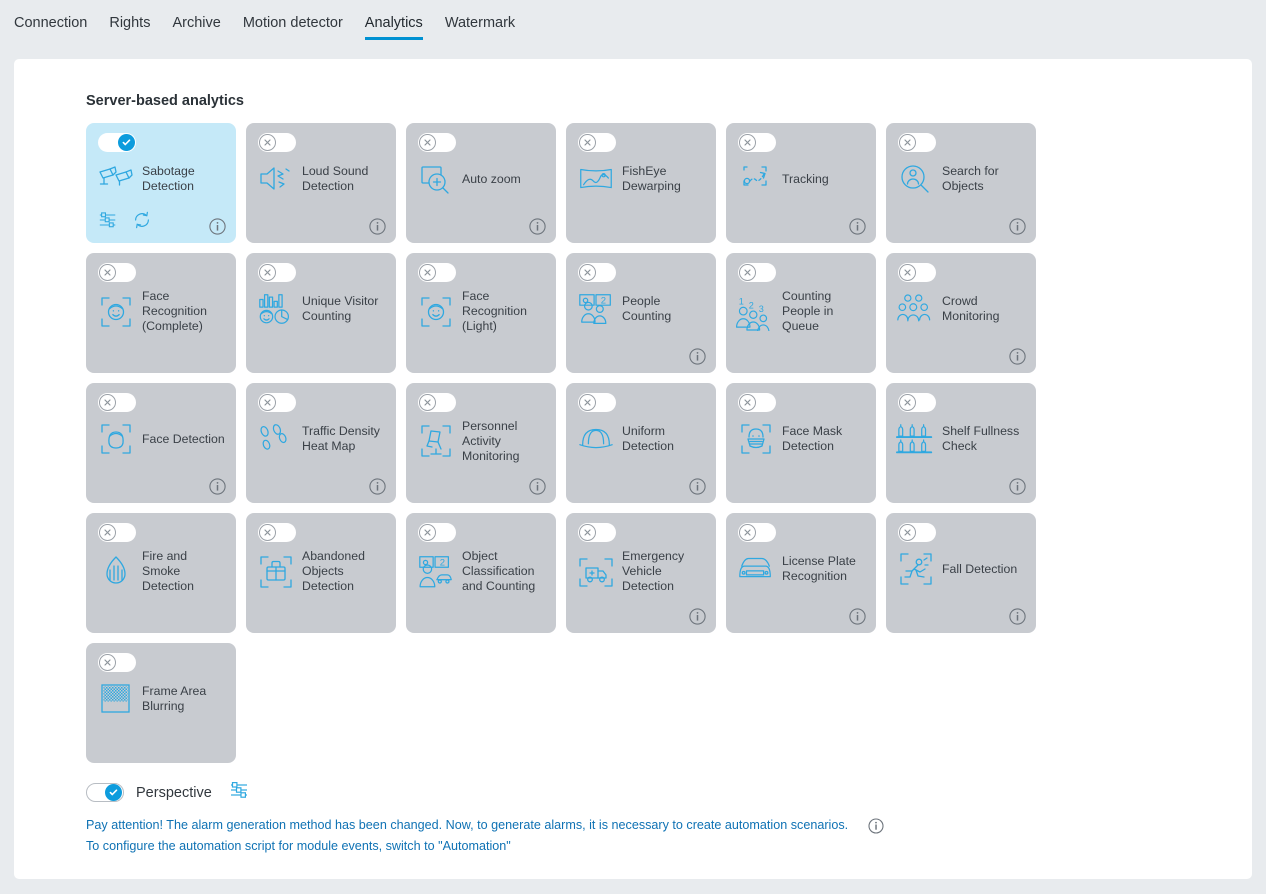 This screenshot has width=1266, height=894. What do you see at coordinates (393, 27) in the screenshot?
I see `tab-analytics: Analytics` at bounding box center [393, 27].